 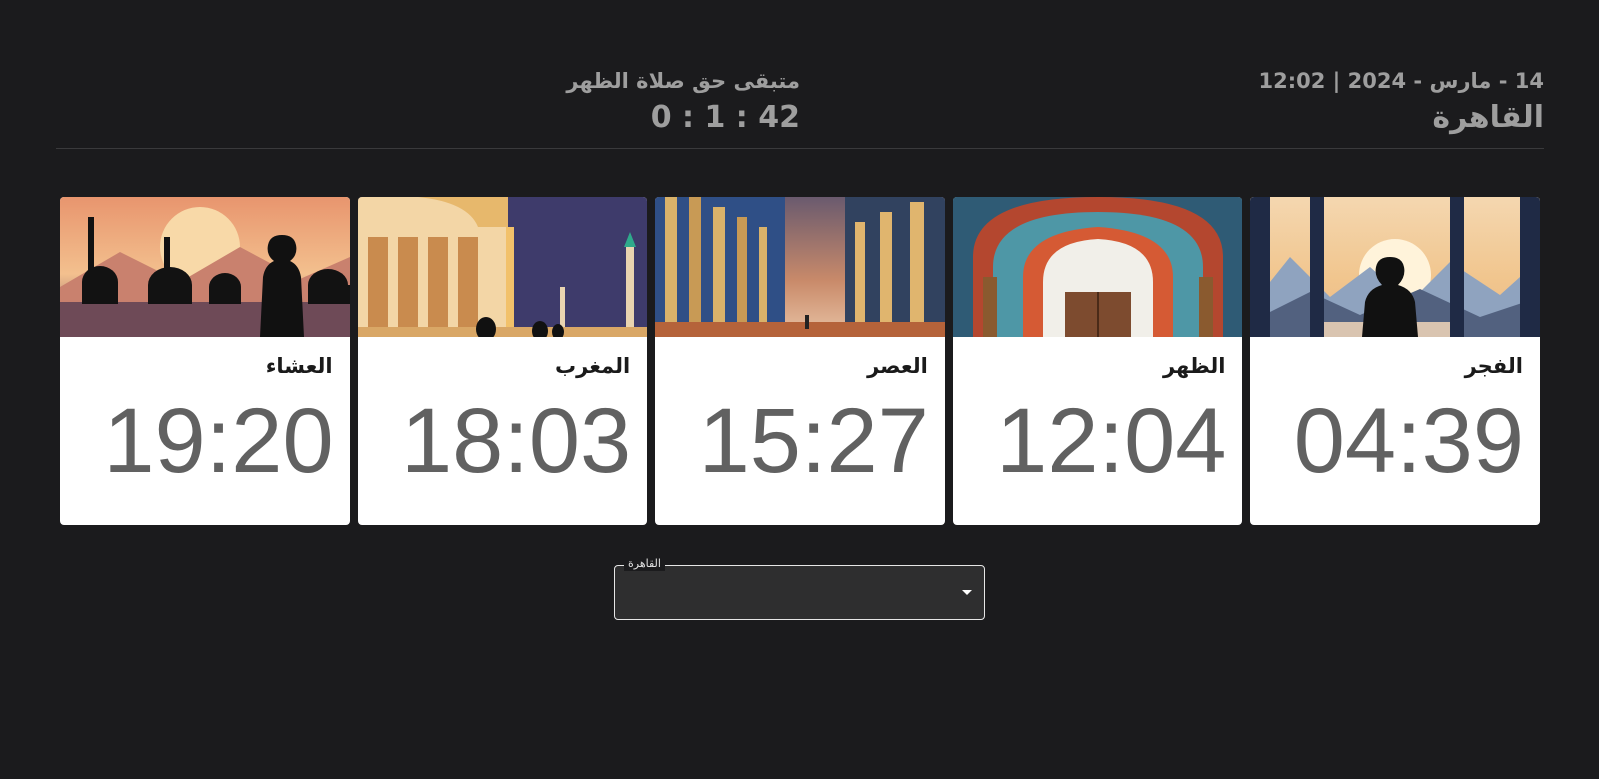 What do you see at coordinates (897, 366) in the screenshot?
I see `prayer-name: العصر` at bounding box center [897, 366].